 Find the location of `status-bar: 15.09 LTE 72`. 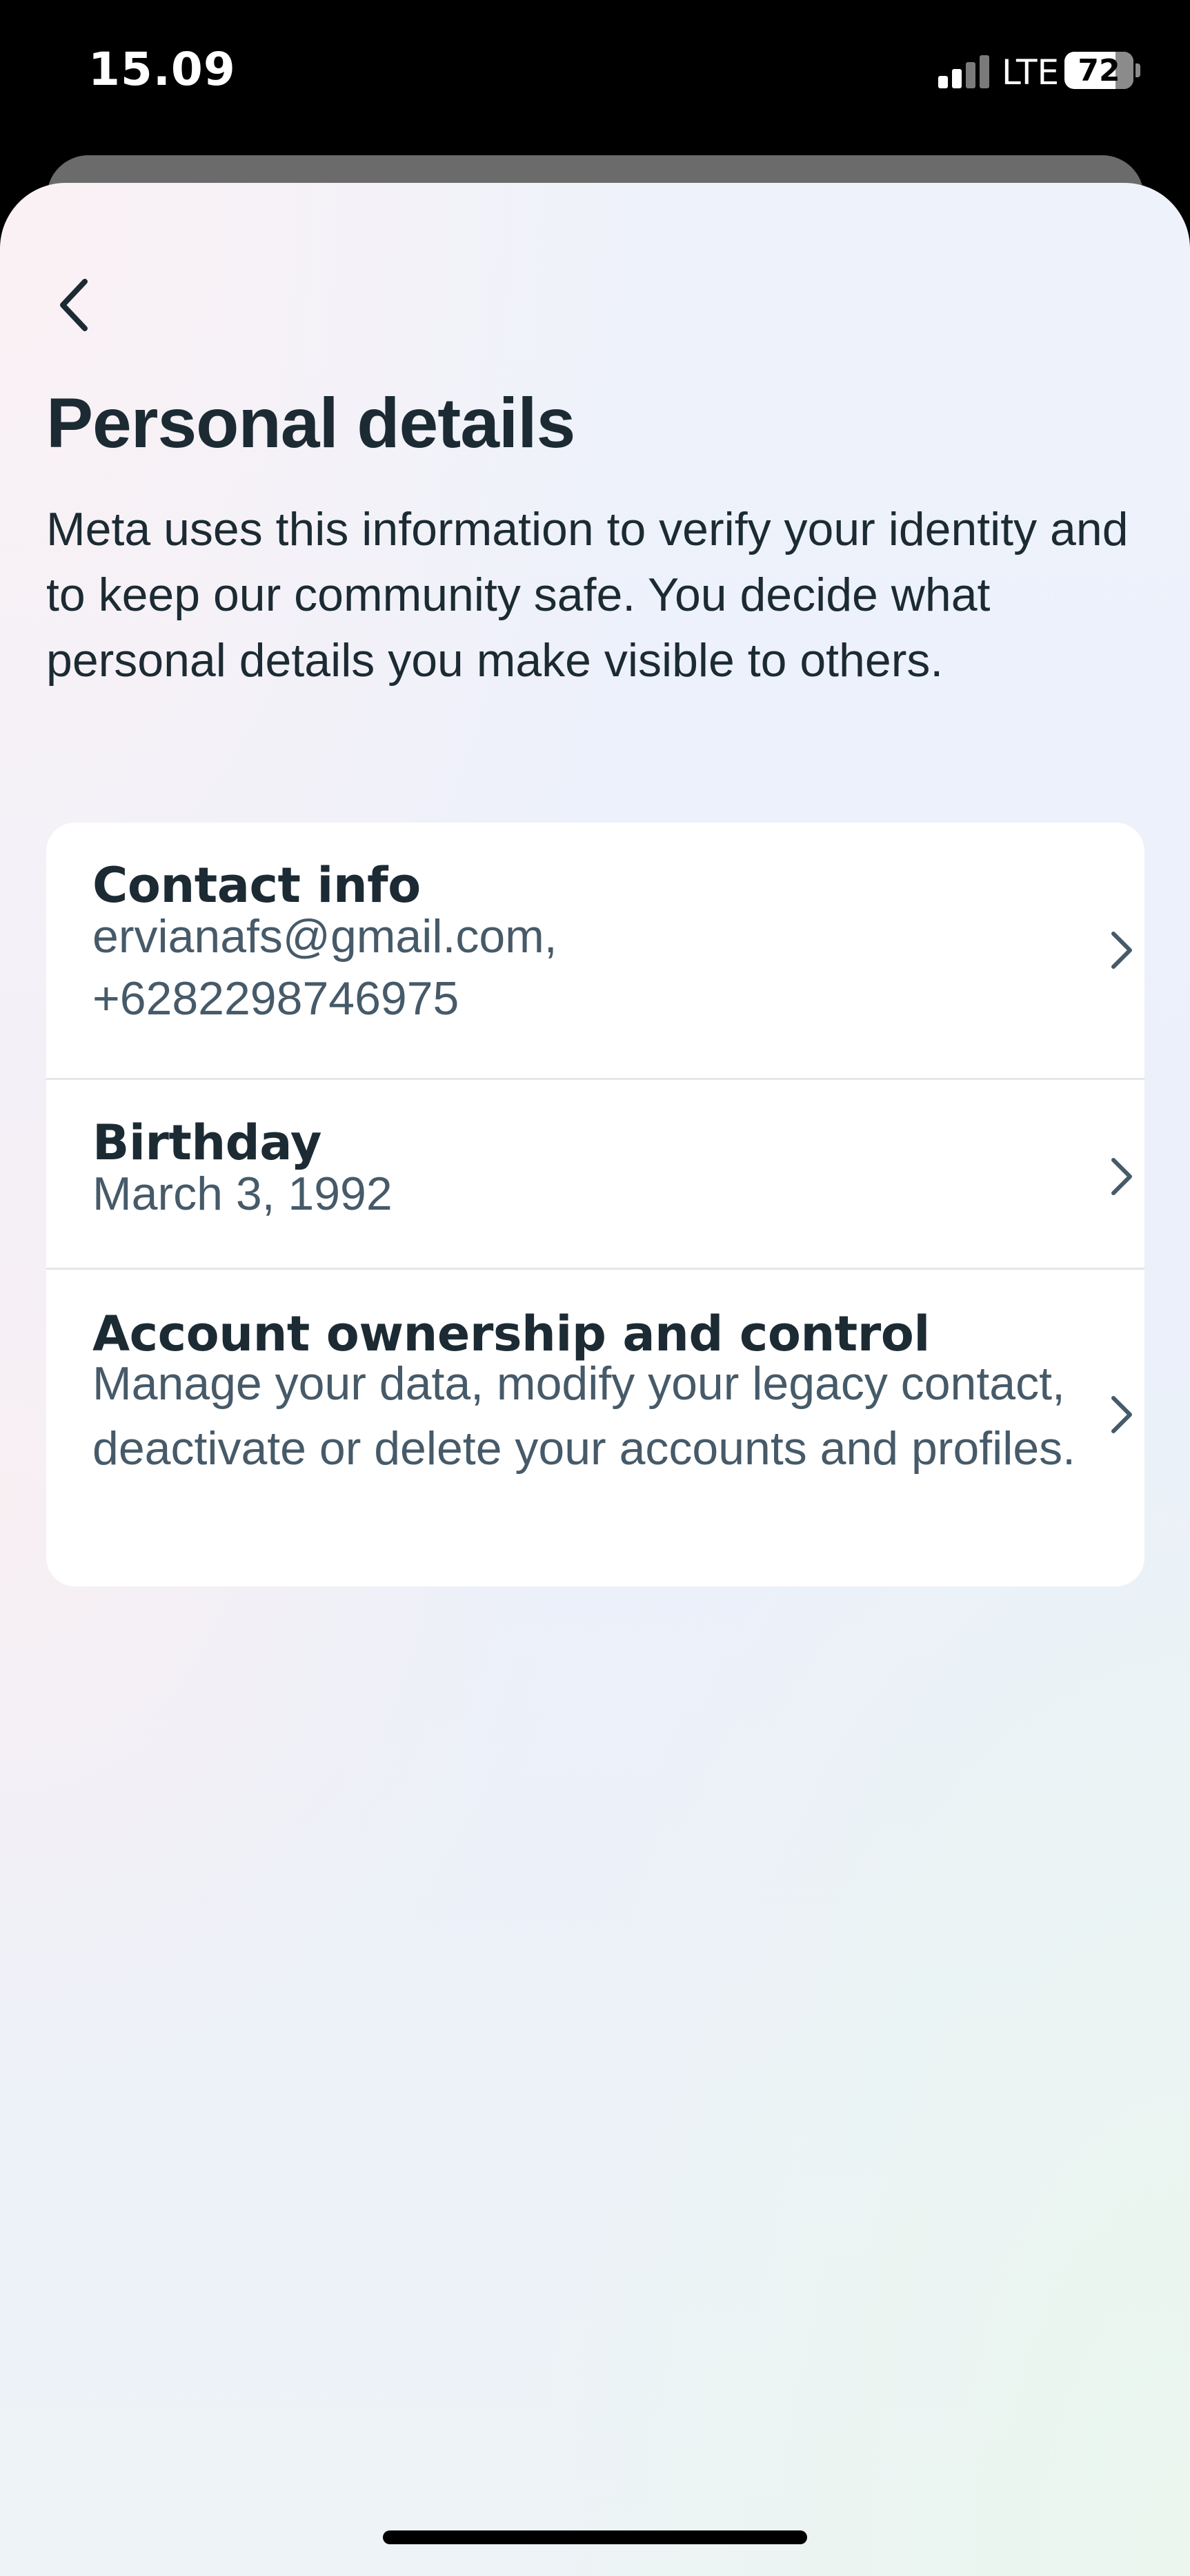

status-bar: 15.09 LTE 72 is located at coordinates (595, 79).